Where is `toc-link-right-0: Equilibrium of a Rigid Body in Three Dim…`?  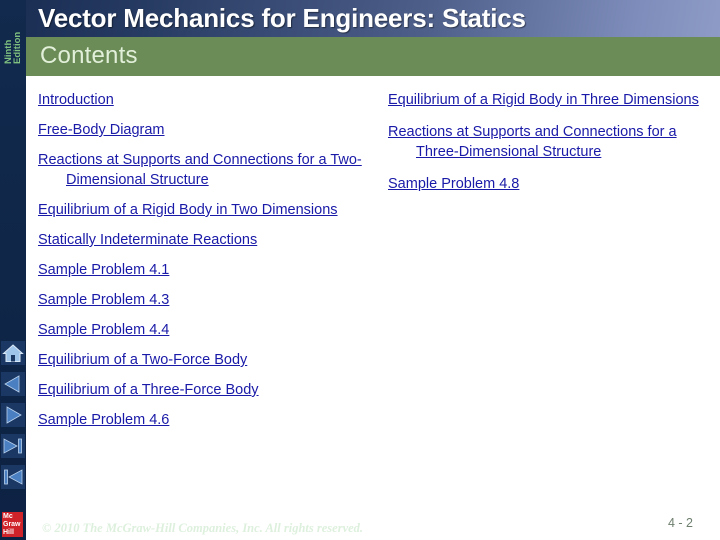
toc-link-right-0: Equilibrium of a Rigid Body in Three Dim… is located at coordinates (553, 100).